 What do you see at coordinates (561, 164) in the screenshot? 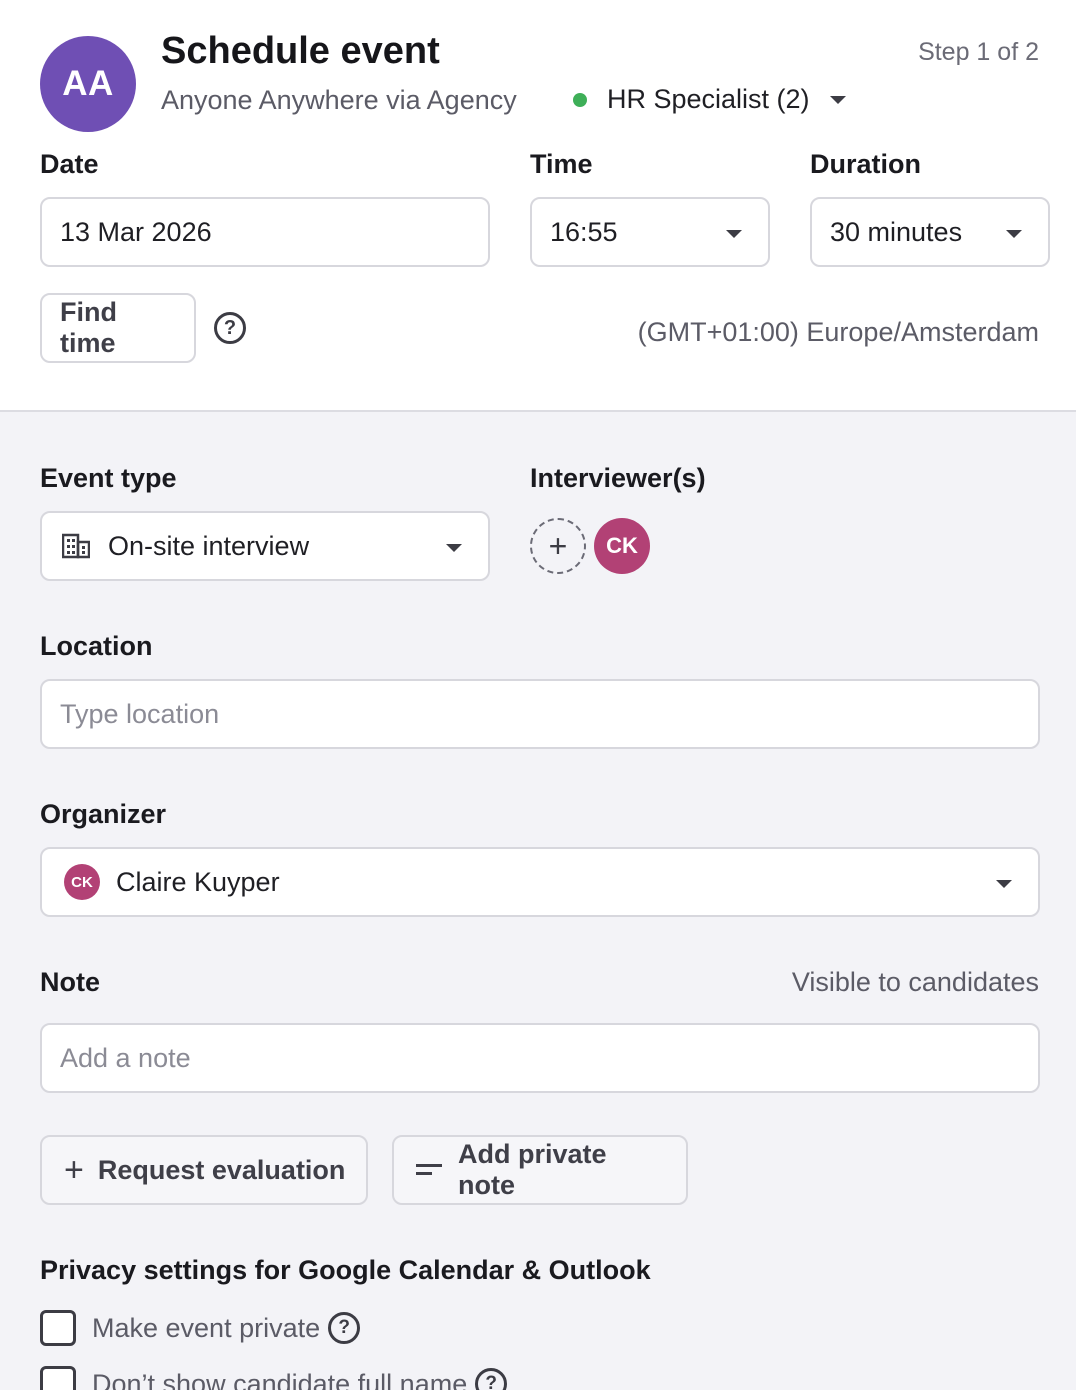
I see `time-label: Time` at bounding box center [561, 164].